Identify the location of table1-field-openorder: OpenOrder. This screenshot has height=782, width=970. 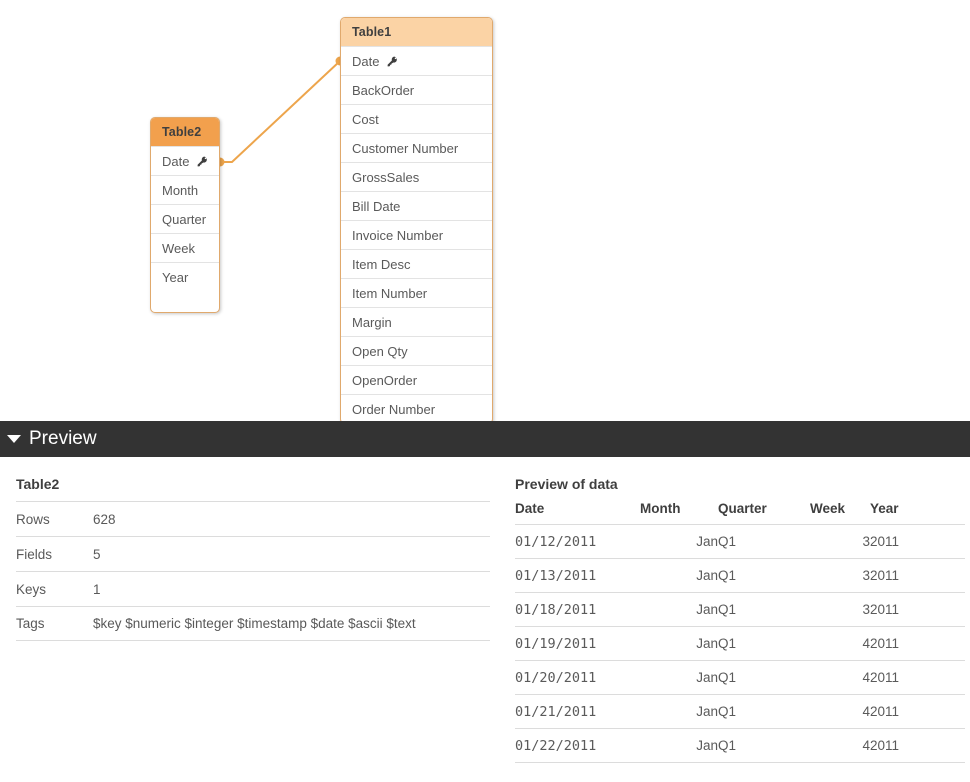
(416, 379).